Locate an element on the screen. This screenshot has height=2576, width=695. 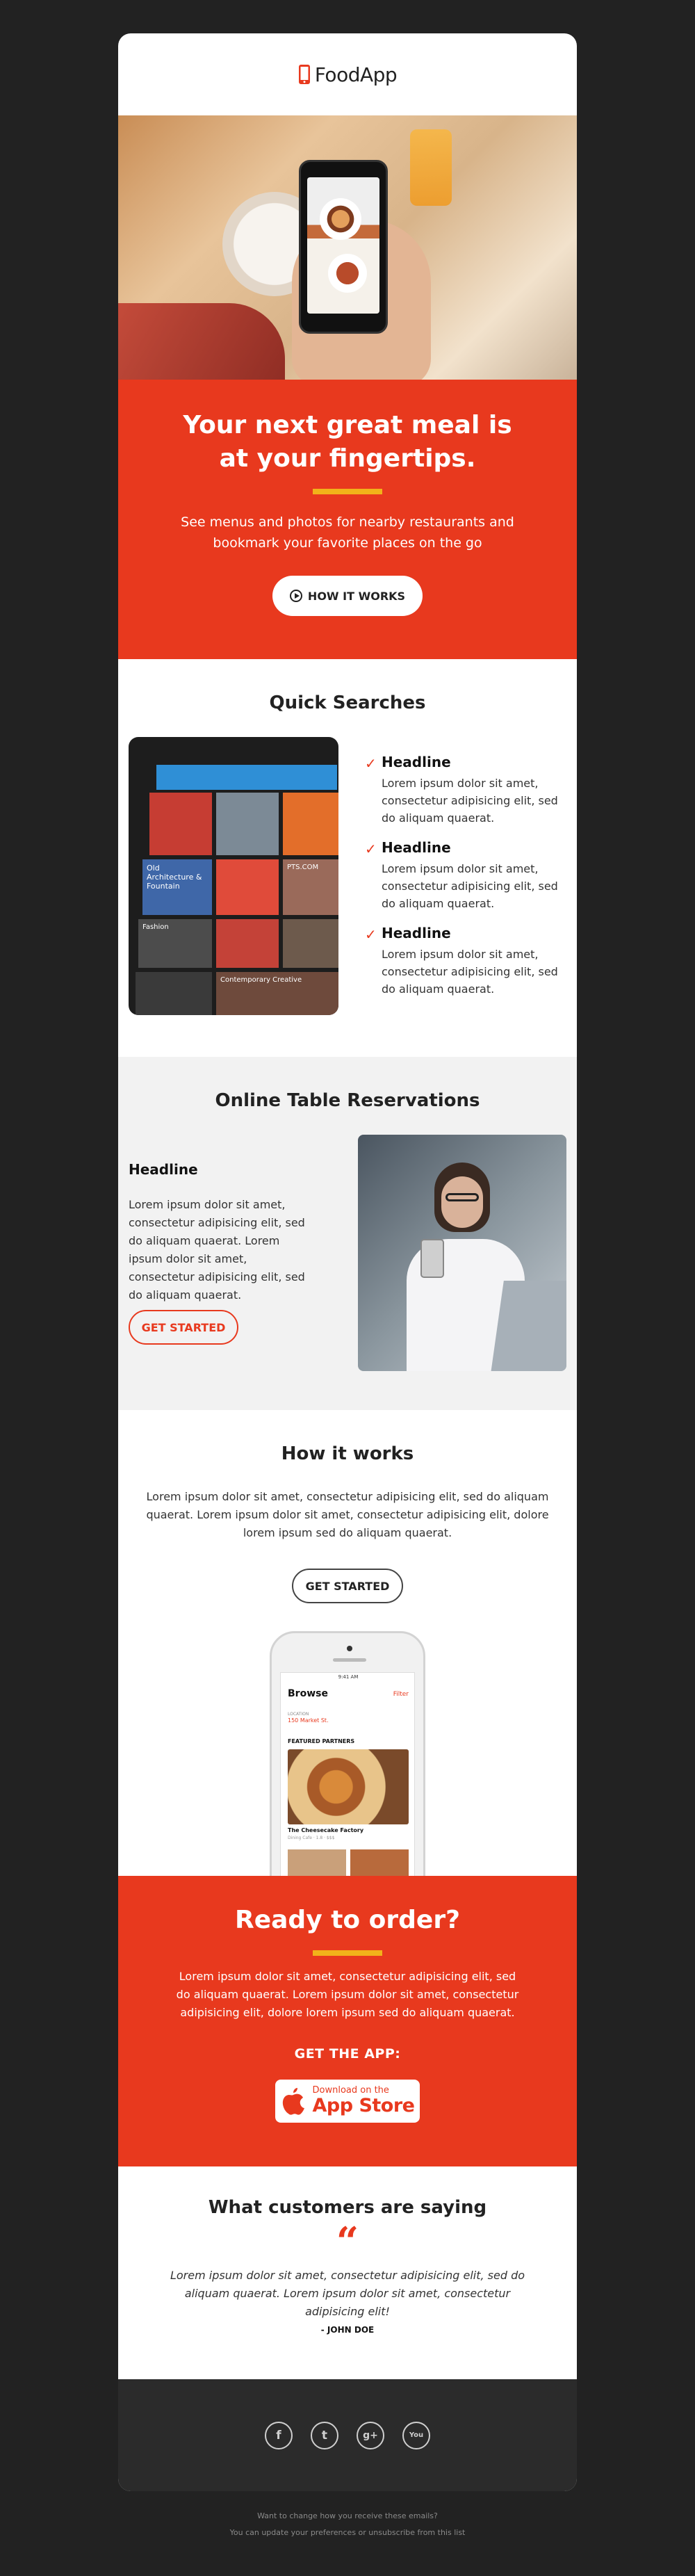
smartphone-graphic is located at coordinates (343, 247).